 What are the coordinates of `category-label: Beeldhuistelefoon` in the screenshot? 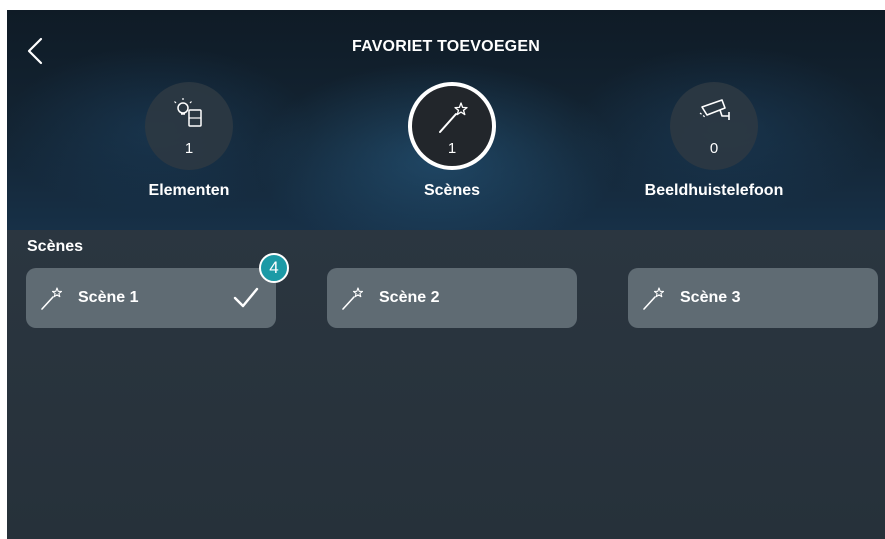 It's located at (714, 190).